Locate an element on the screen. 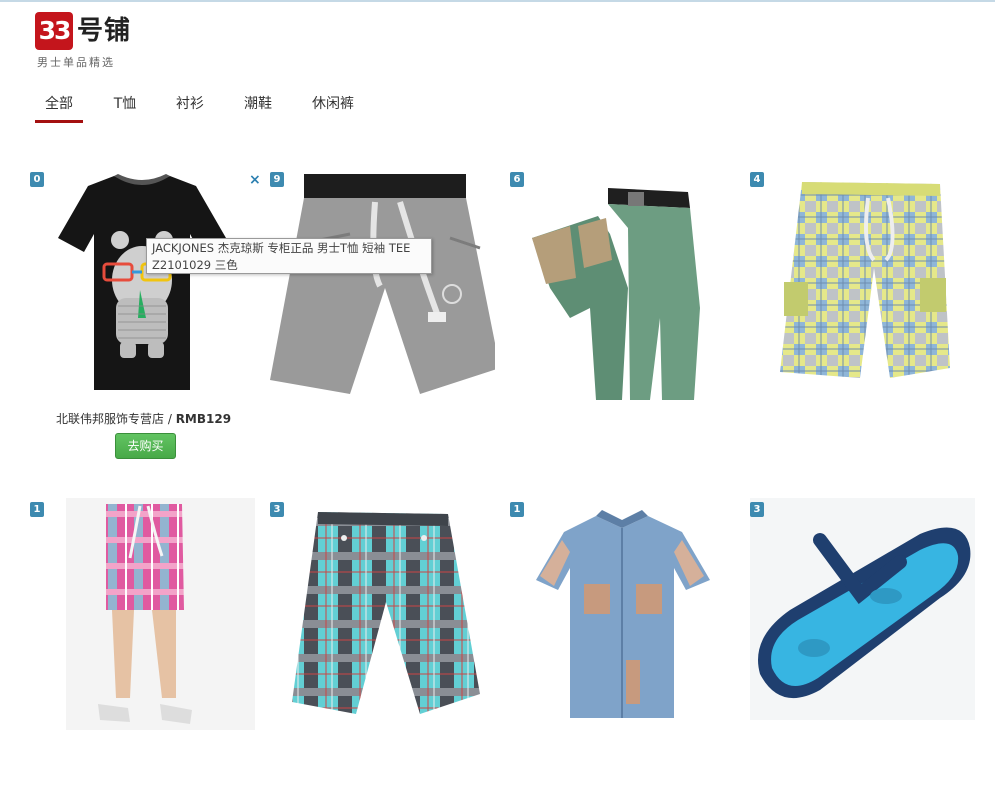 The width and height of the screenshot is (995, 791). product-card: 4 is located at coordinates (862, 284).